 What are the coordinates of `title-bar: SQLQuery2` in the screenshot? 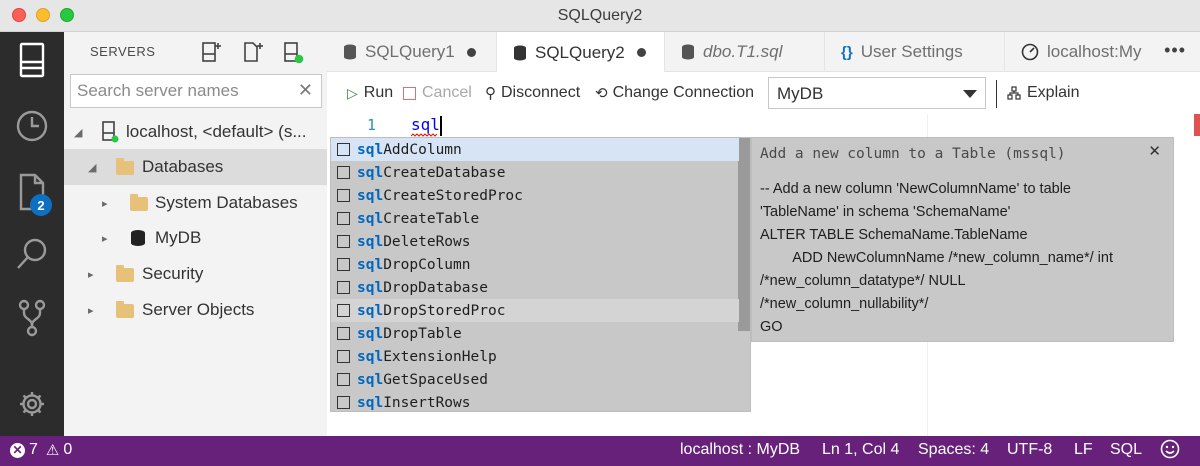 It's located at (600, 16).